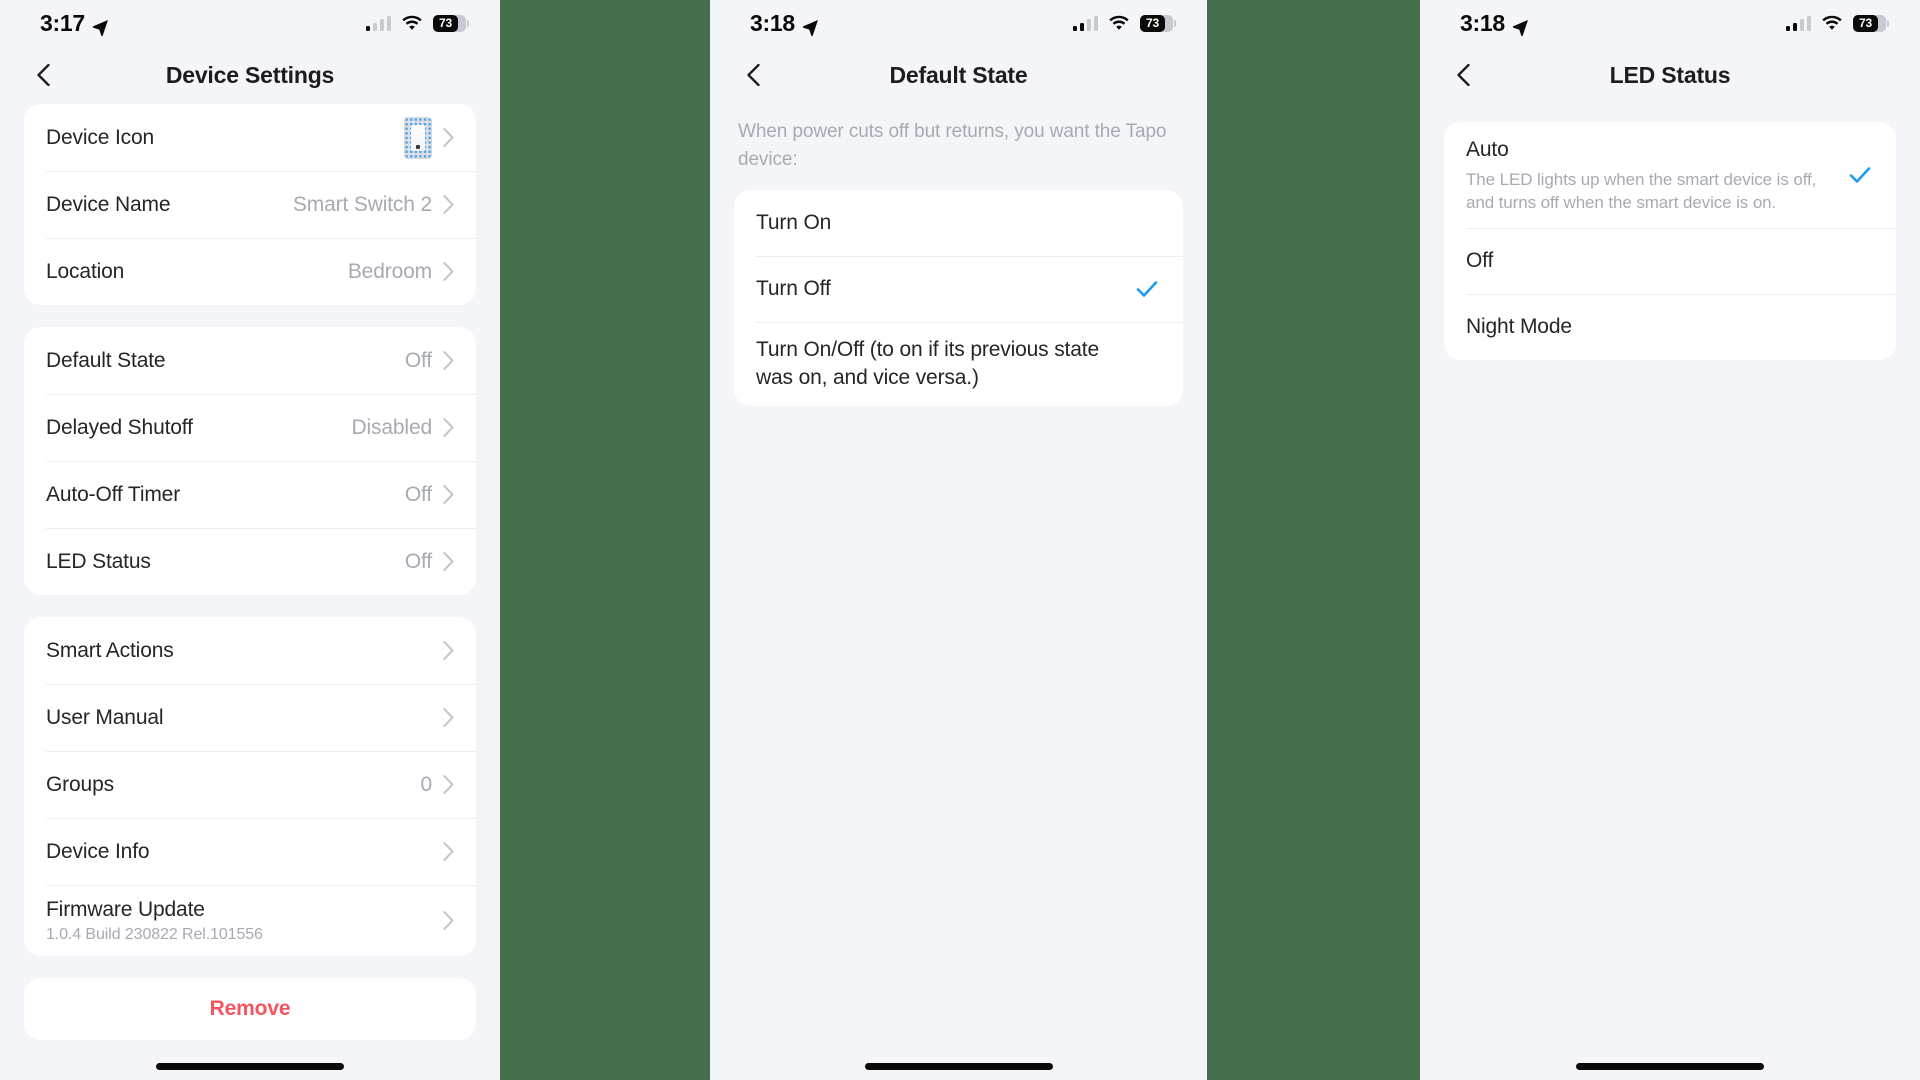 This screenshot has width=1920, height=1080. What do you see at coordinates (125, 909) in the screenshot?
I see `row-label: Firmware Update` at bounding box center [125, 909].